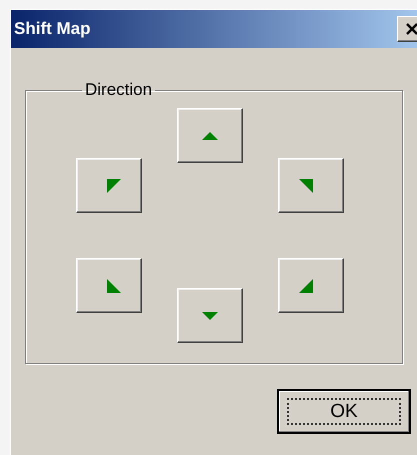 This screenshot has width=417, height=455. I want to click on up-button, so click(210, 135).